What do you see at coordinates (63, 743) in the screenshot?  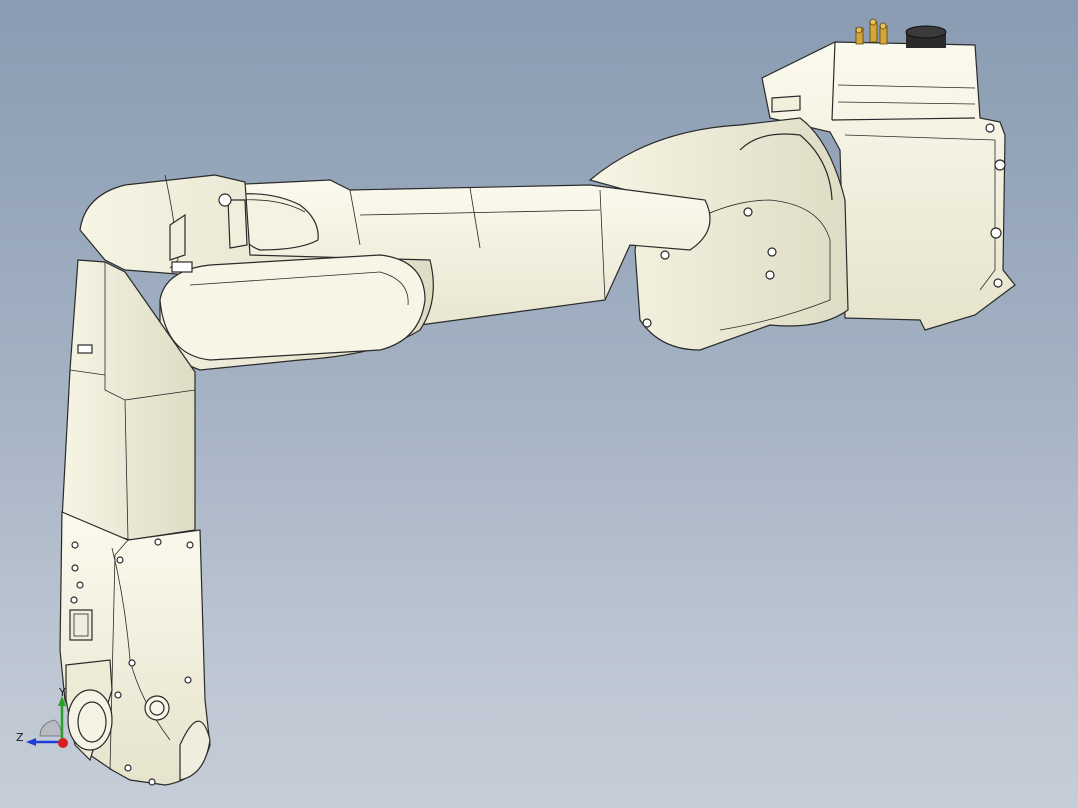 I see `x-axis-dot` at bounding box center [63, 743].